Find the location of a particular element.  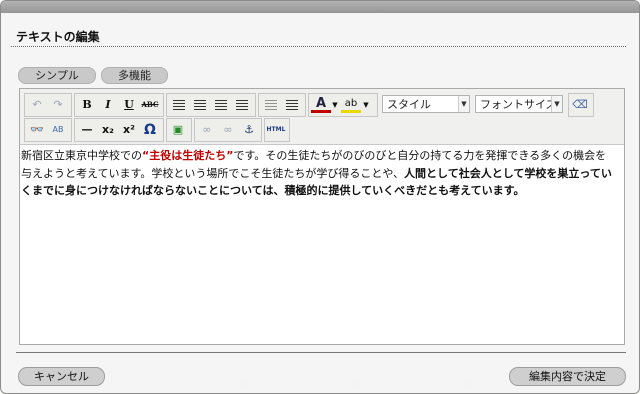

indent-button is located at coordinates (292, 105).